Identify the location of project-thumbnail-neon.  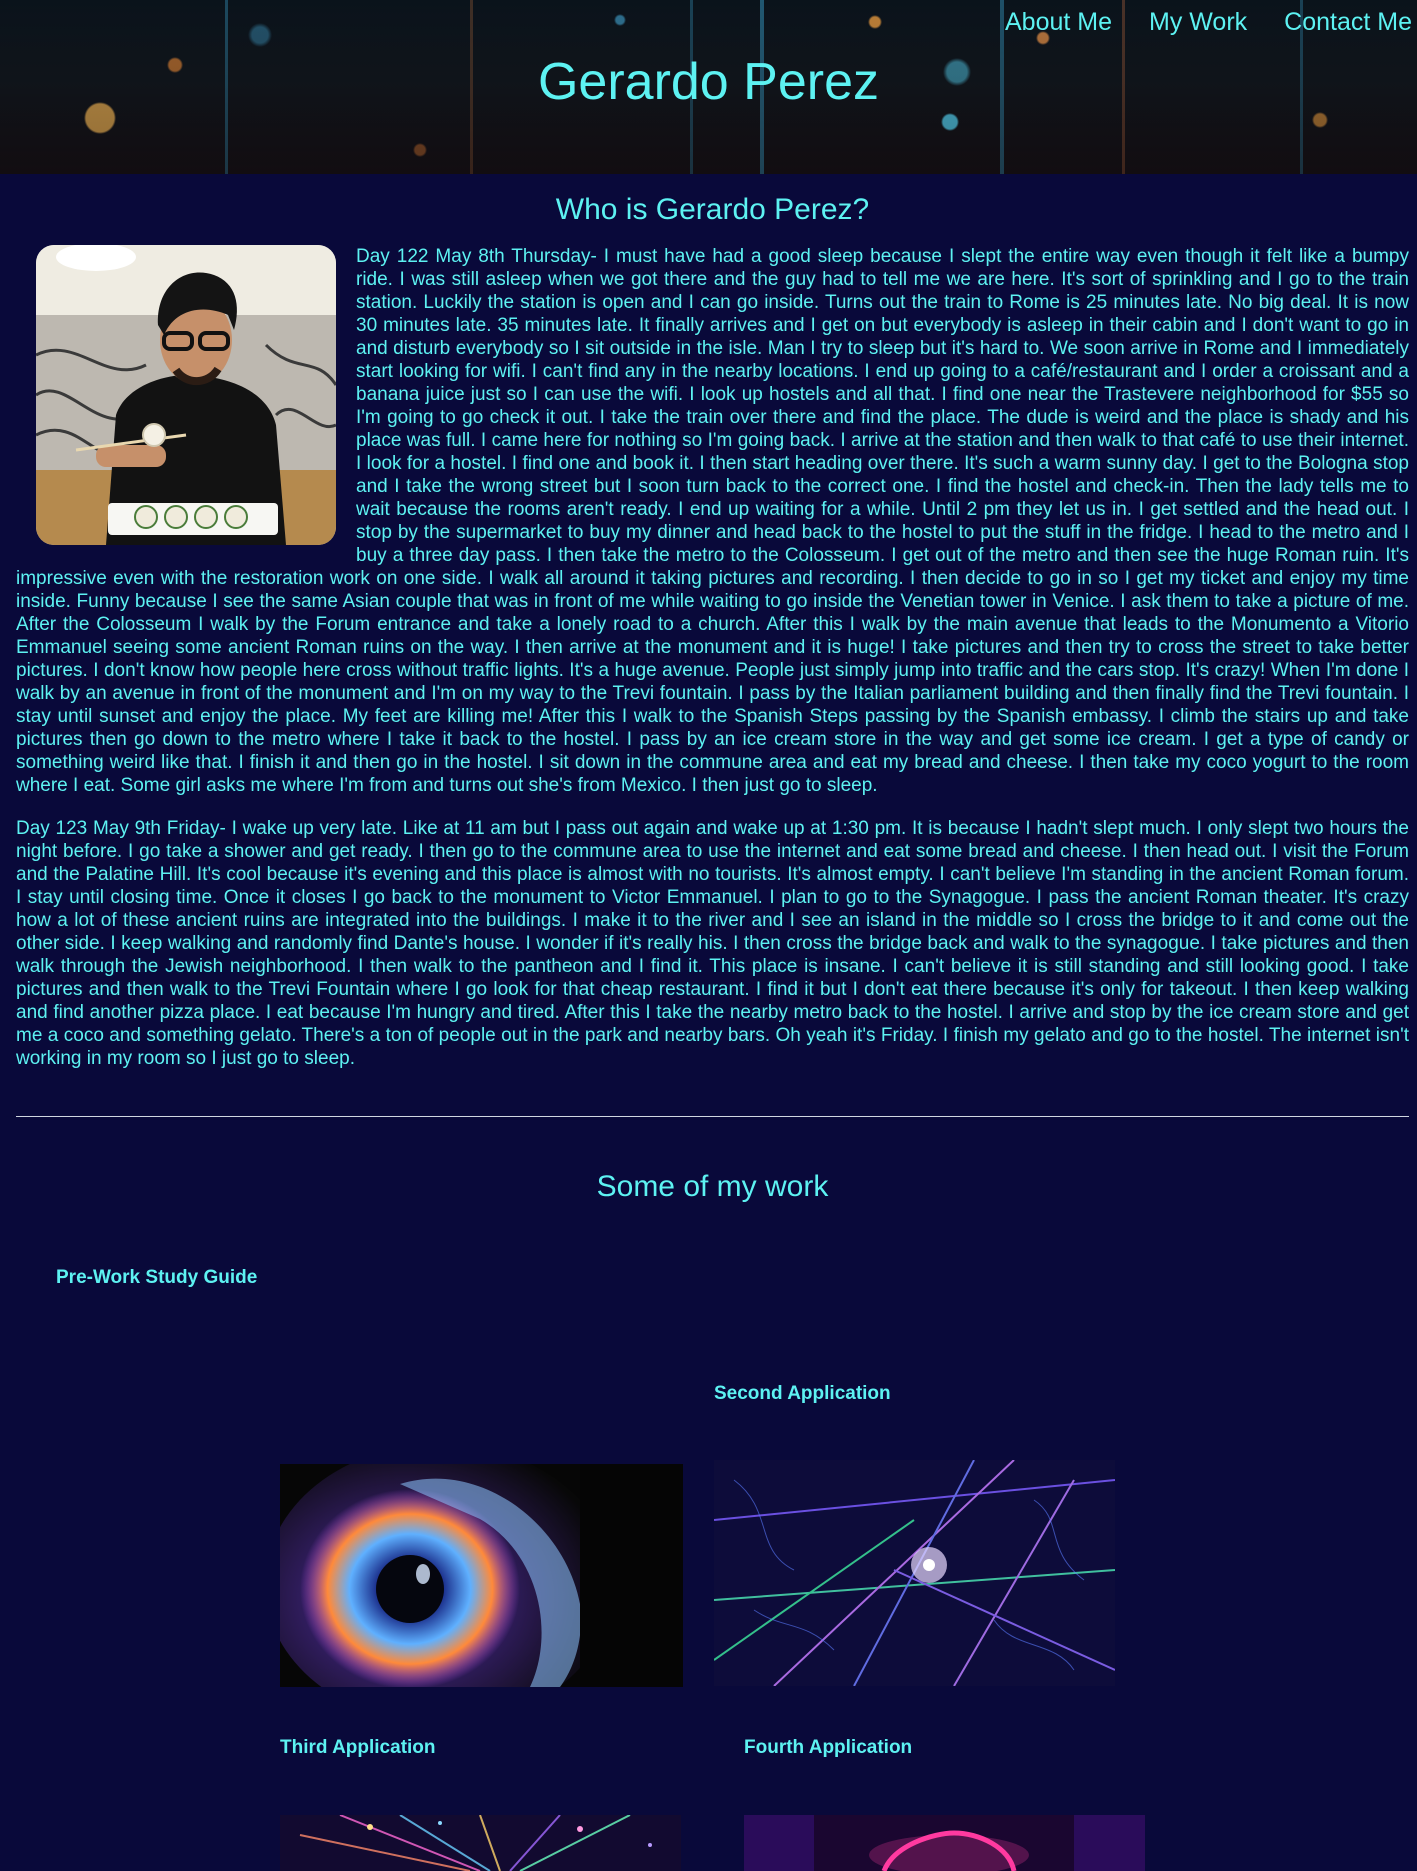
(944, 1843).